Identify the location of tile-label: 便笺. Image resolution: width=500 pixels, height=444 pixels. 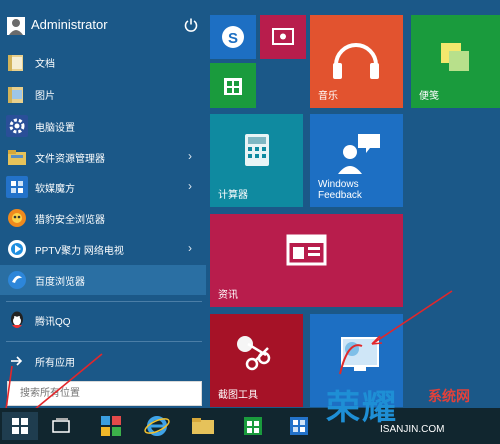
(429, 96).